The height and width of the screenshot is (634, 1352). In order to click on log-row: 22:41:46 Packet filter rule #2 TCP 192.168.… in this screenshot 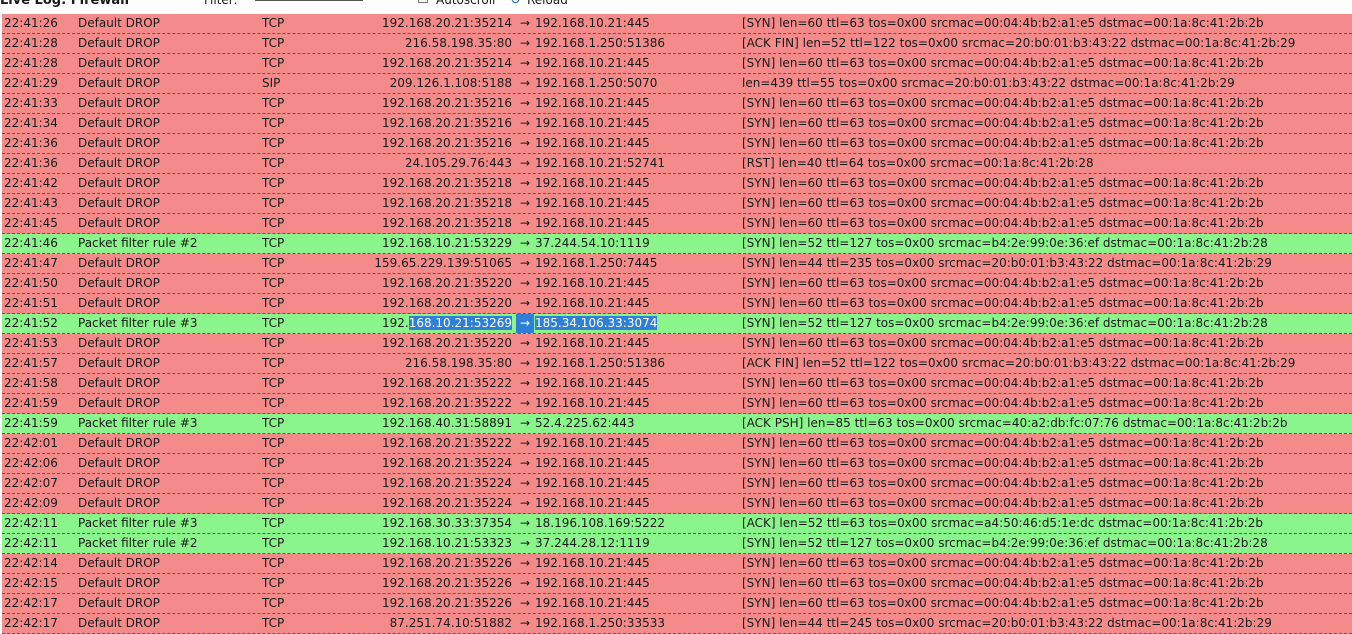, I will do `click(677, 244)`.